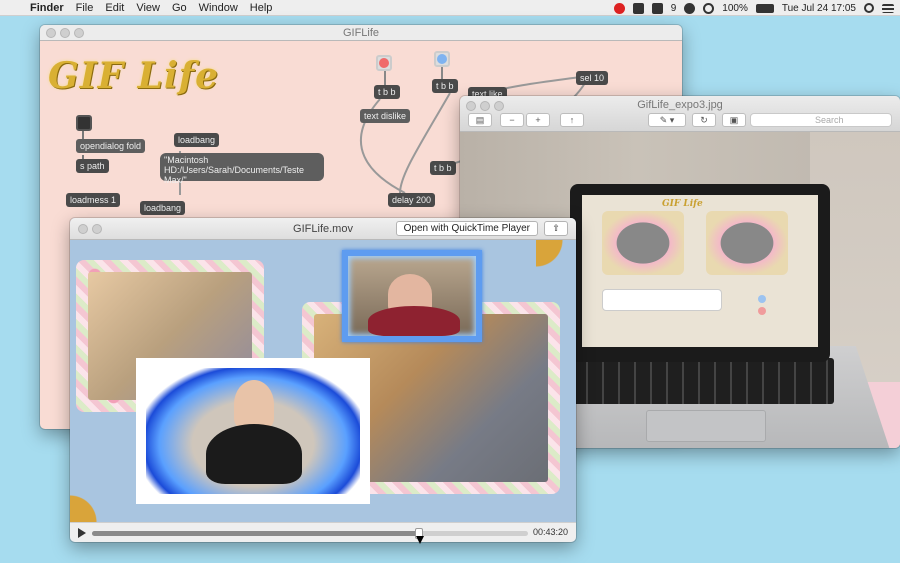 The width and height of the screenshot is (900, 563). What do you see at coordinates (323, 229) in the screenshot?
I see `movie-titlebar: GIFLife.mov Open with QuickTime Player ⇧` at bounding box center [323, 229].